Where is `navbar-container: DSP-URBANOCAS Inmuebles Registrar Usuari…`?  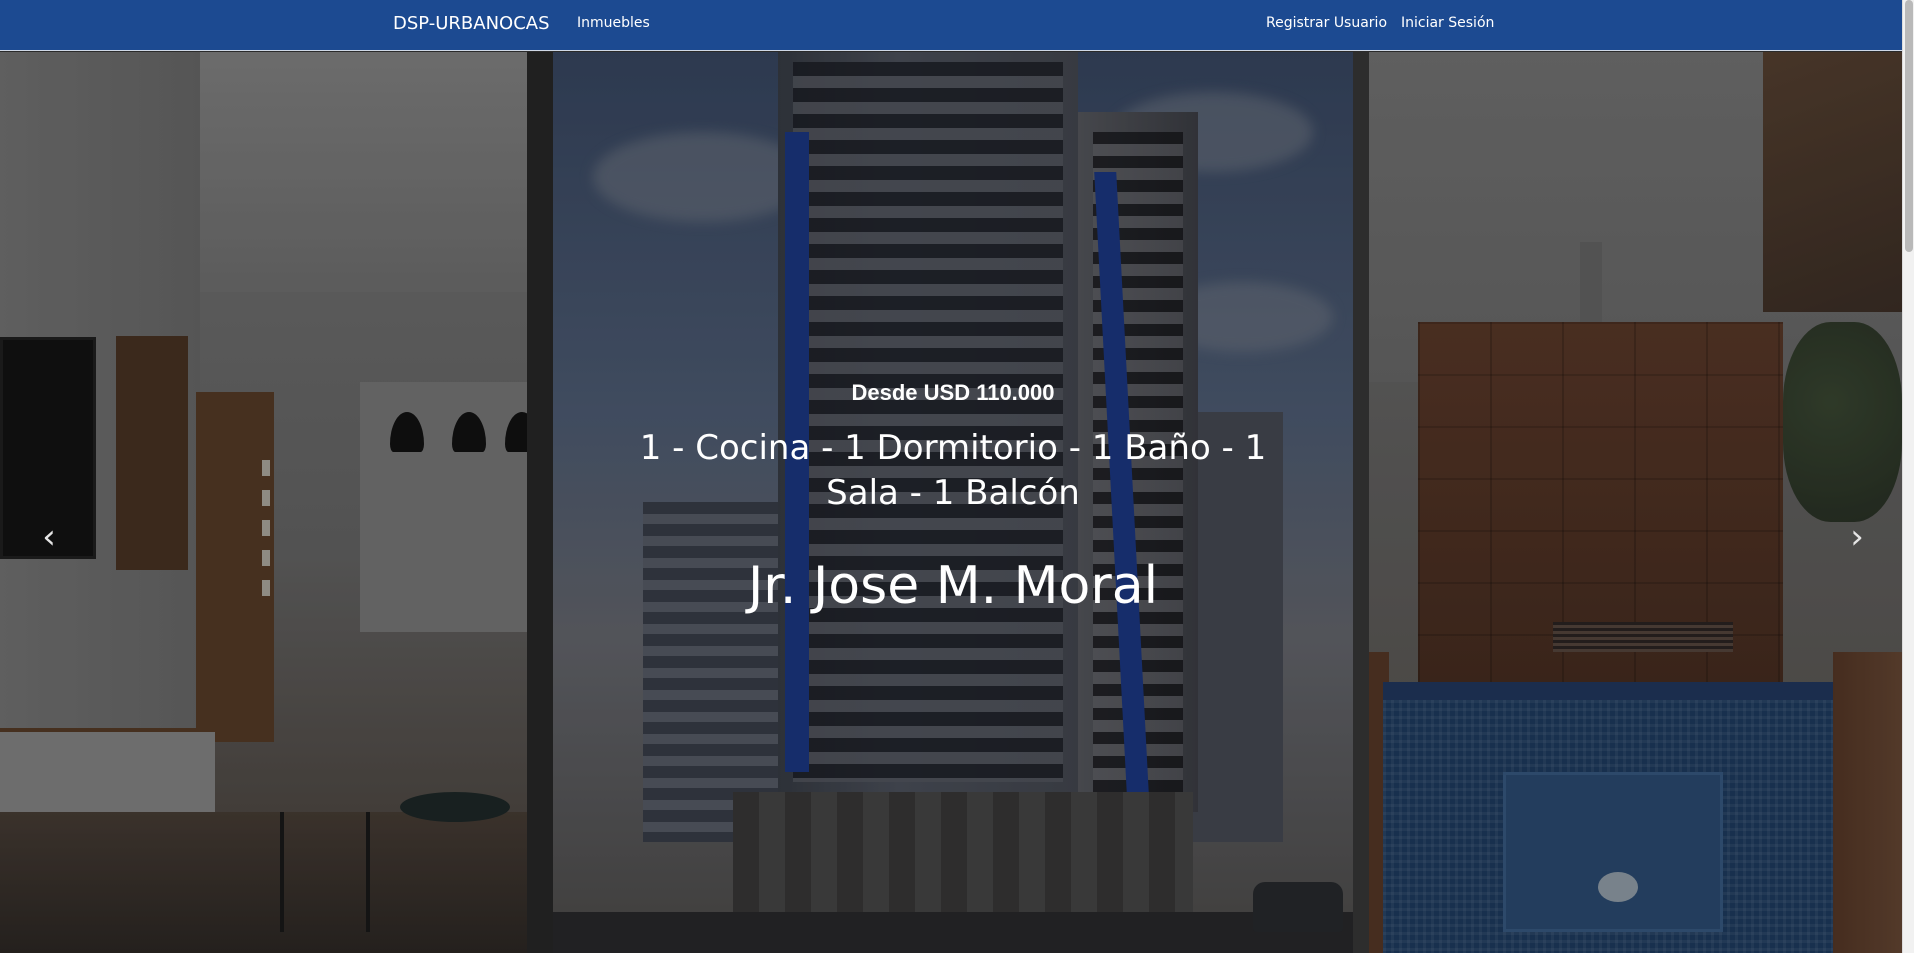 navbar-container: DSP-URBANOCAS Inmuebles Registrar Usuari… is located at coordinates (951, 25).